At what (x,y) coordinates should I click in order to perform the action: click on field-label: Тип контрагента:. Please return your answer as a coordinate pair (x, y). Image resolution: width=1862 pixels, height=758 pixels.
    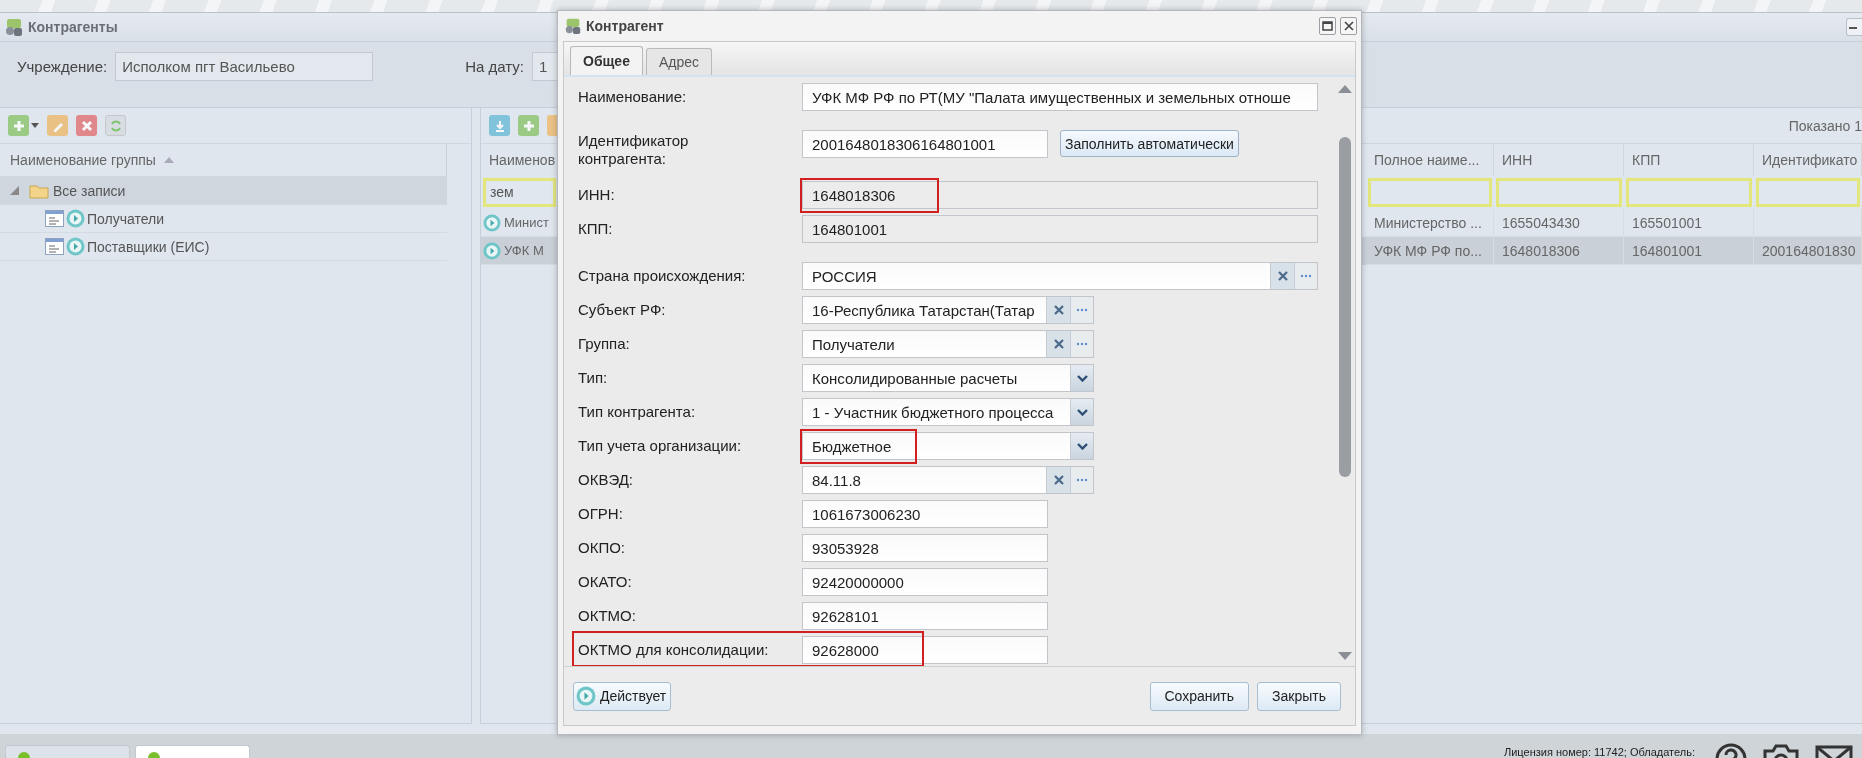
    Looking at the image, I should click on (637, 411).